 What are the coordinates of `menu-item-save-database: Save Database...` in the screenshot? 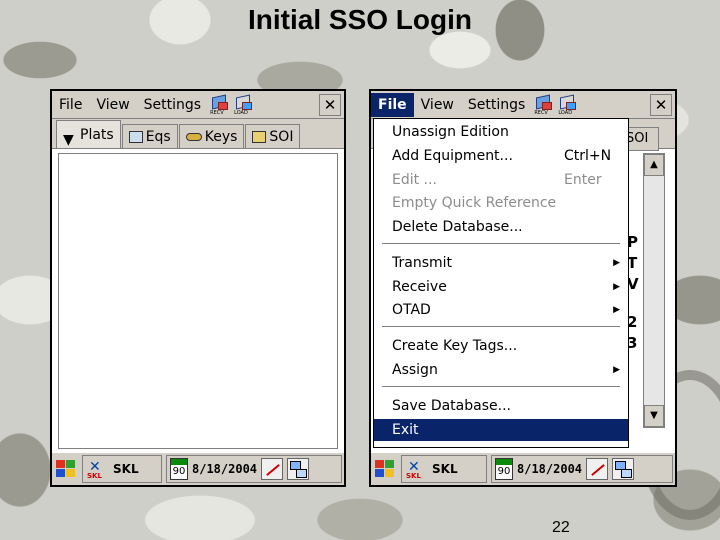 It's located at (501, 406).